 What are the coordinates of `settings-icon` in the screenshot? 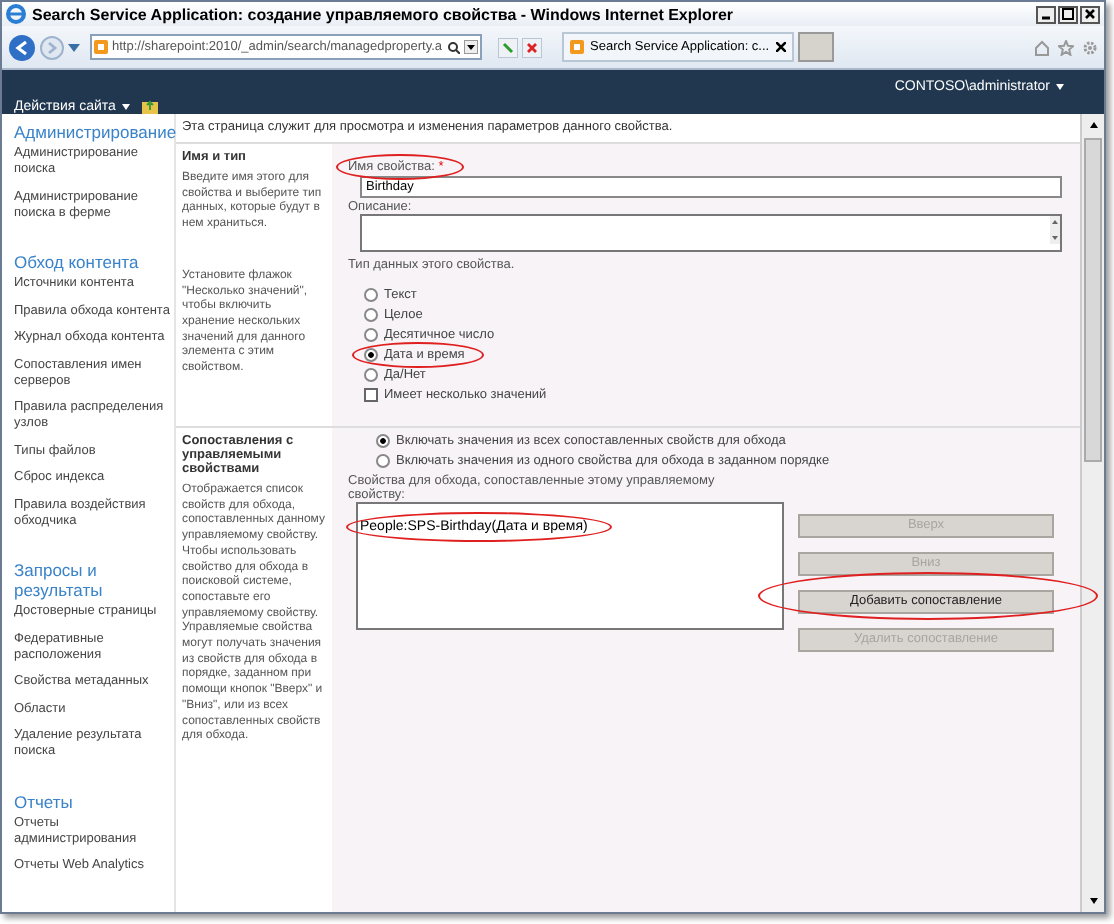 It's located at (1090, 47).